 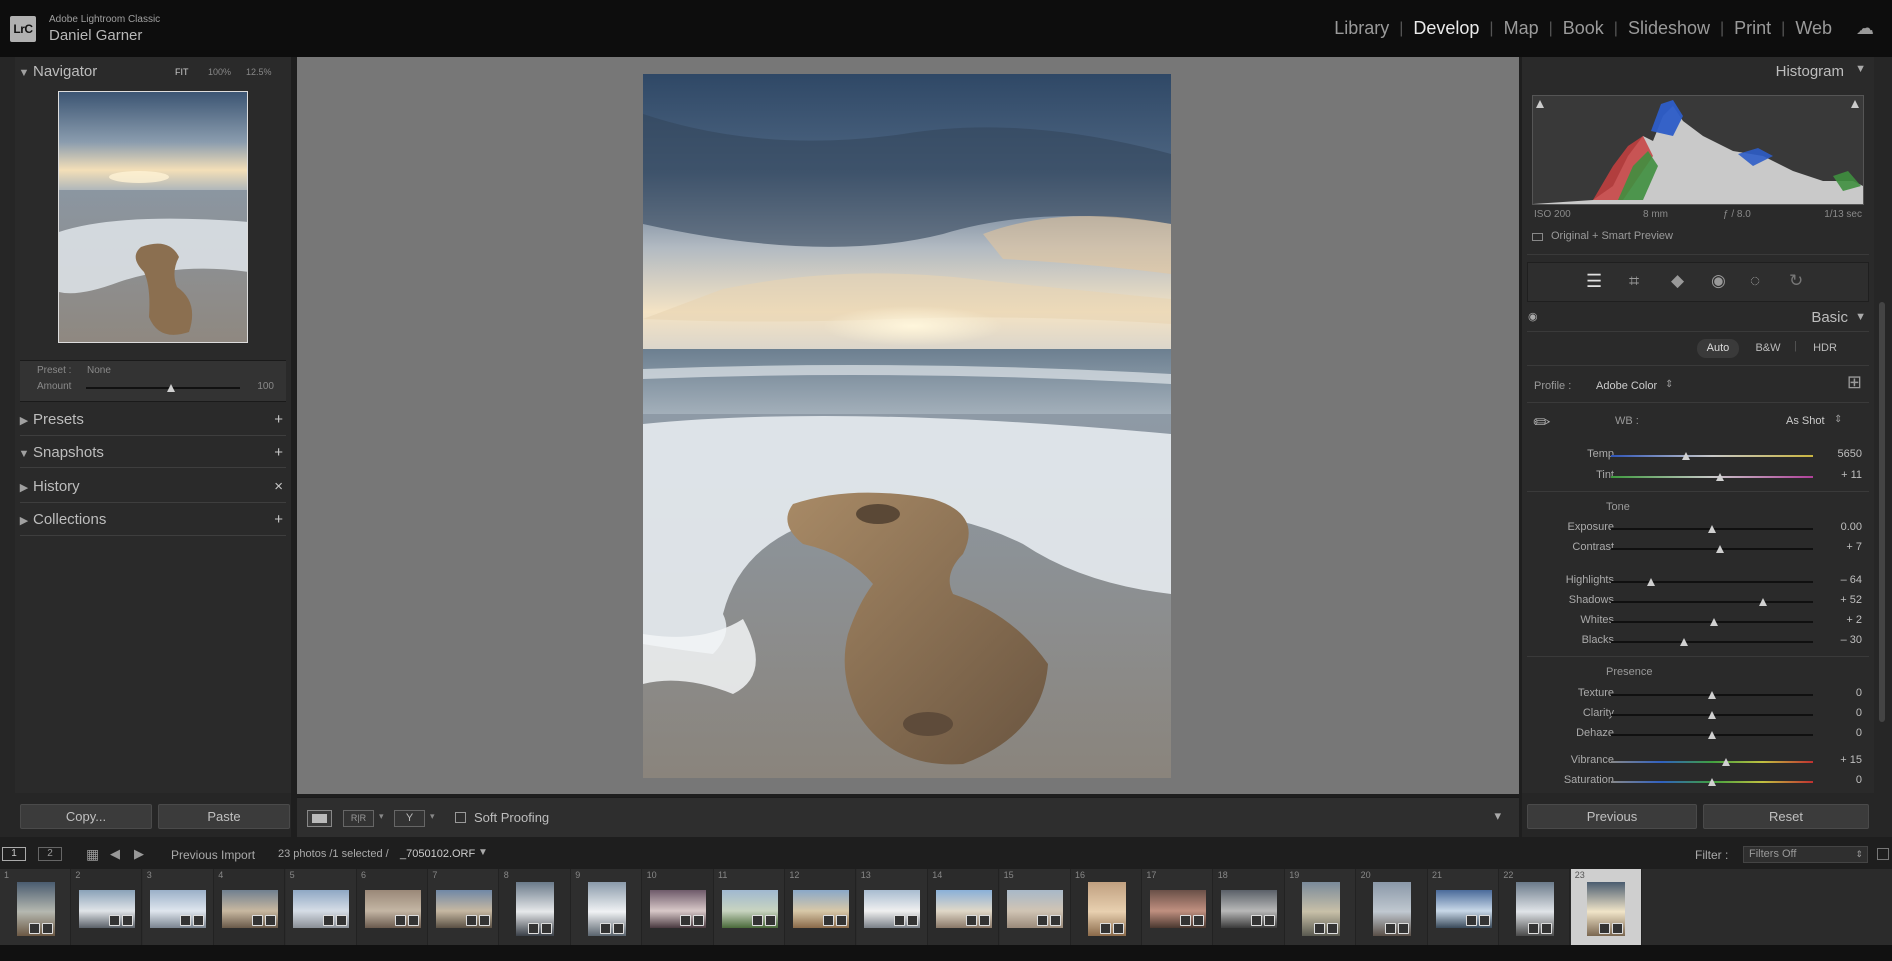 I want to click on histogram, so click(x=1698, y=150).